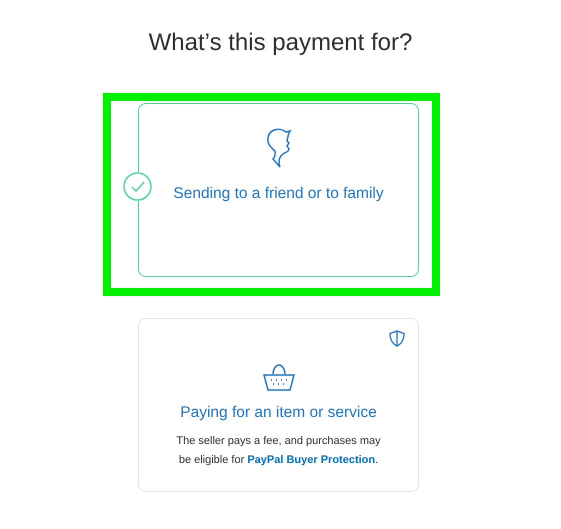  Describe the element at coordinates (278, 413) in the screenshot. I see `option-label: Paying for an item or service` at that location.